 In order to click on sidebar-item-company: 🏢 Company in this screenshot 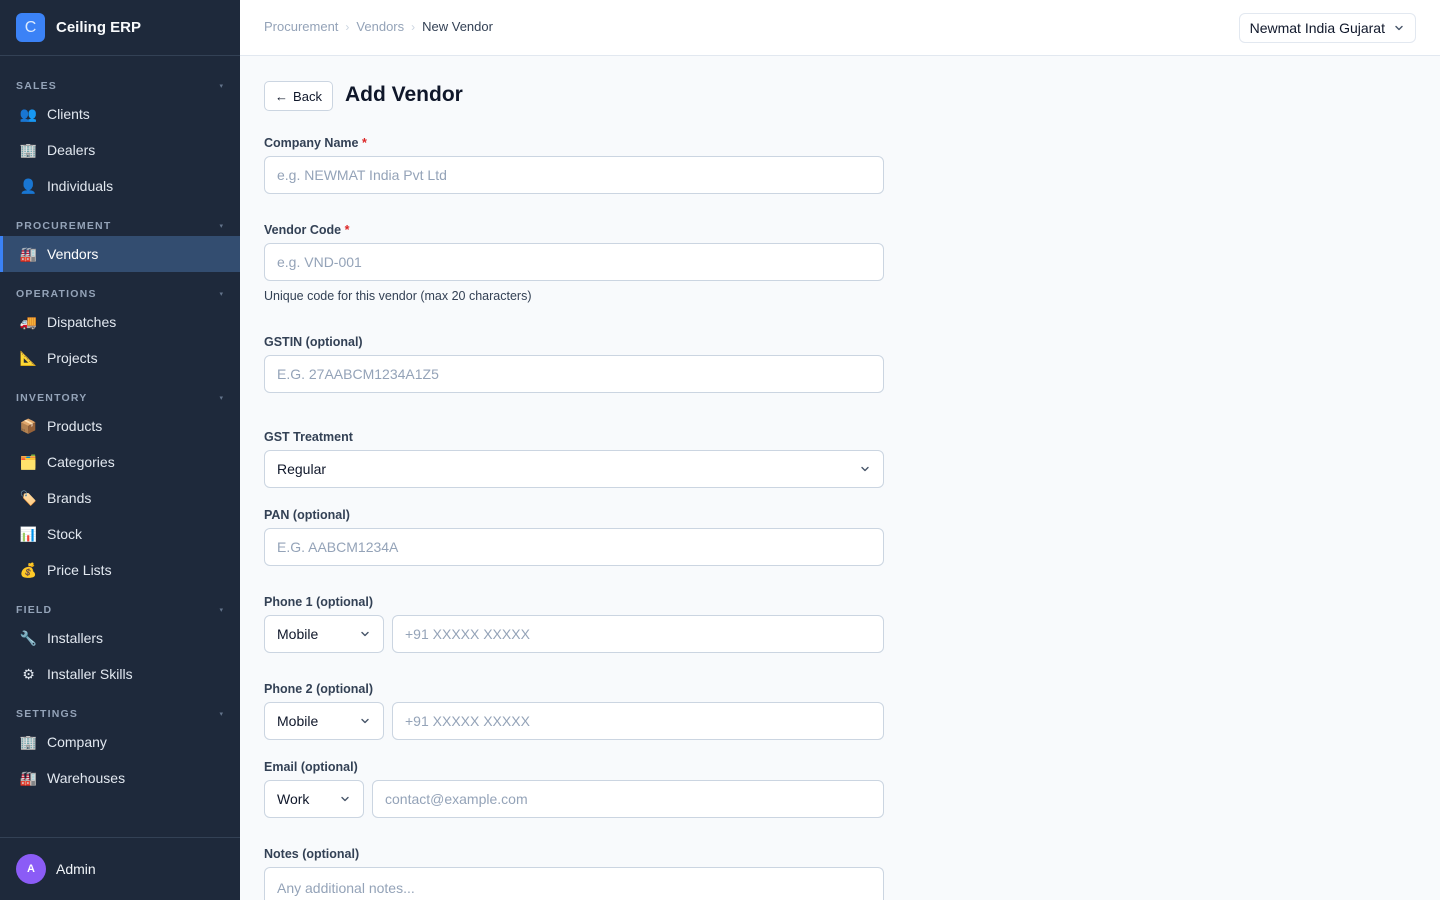, I will do `click(120, 742)`.